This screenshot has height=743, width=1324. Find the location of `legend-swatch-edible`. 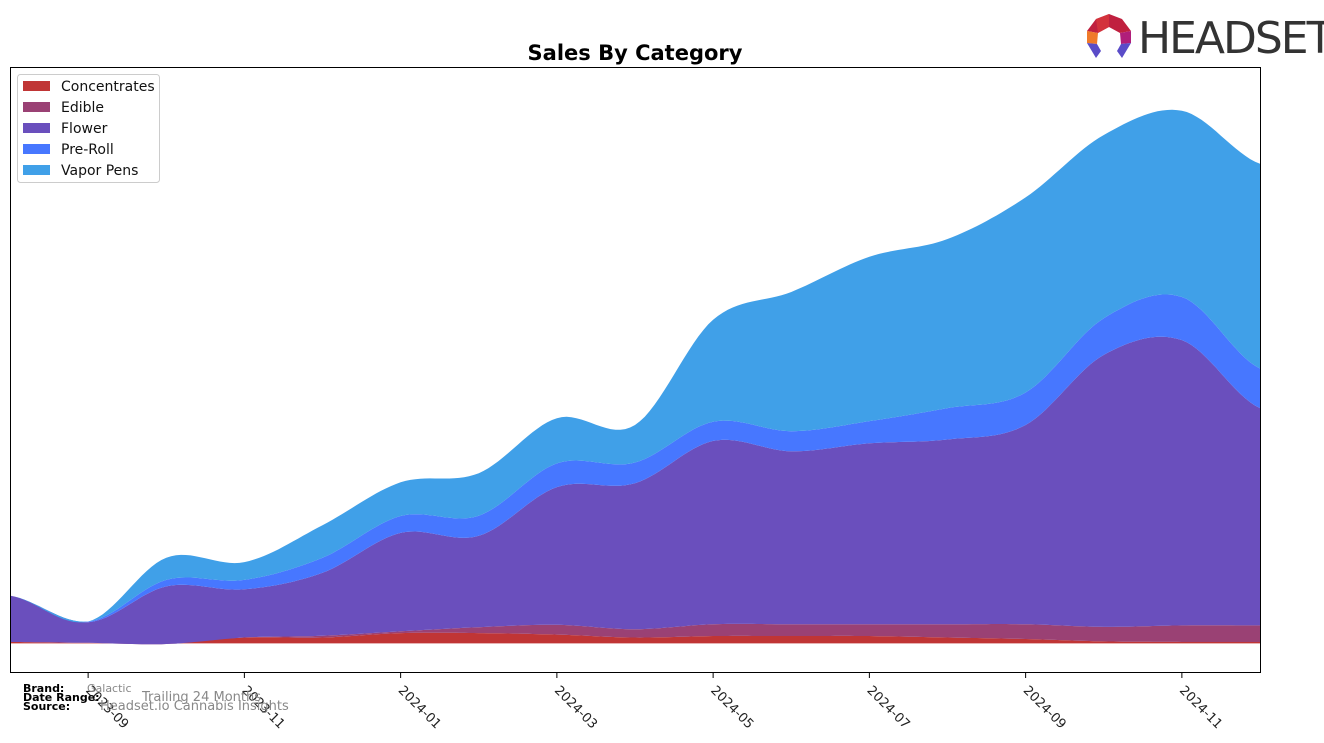

legend-swatch-edible is located at coordinates (36, 107).